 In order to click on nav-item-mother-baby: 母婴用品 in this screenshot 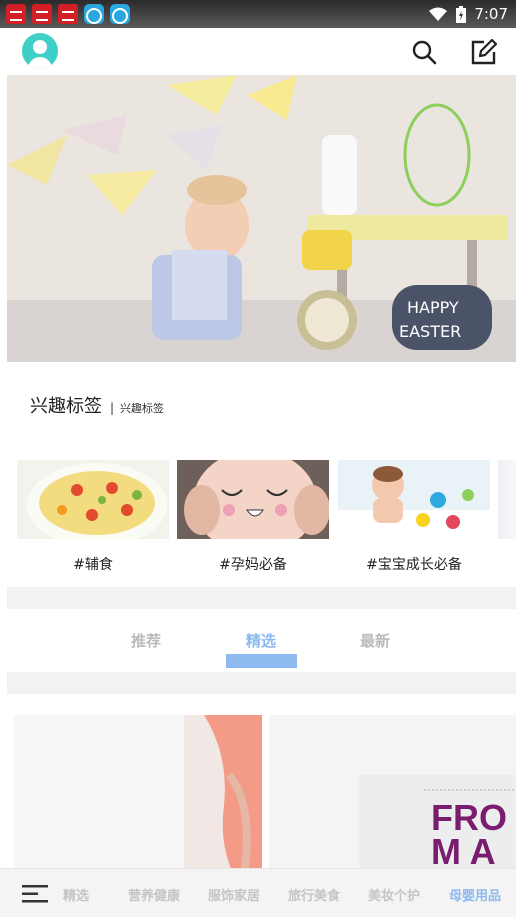, I will do `click(475, 894)`.